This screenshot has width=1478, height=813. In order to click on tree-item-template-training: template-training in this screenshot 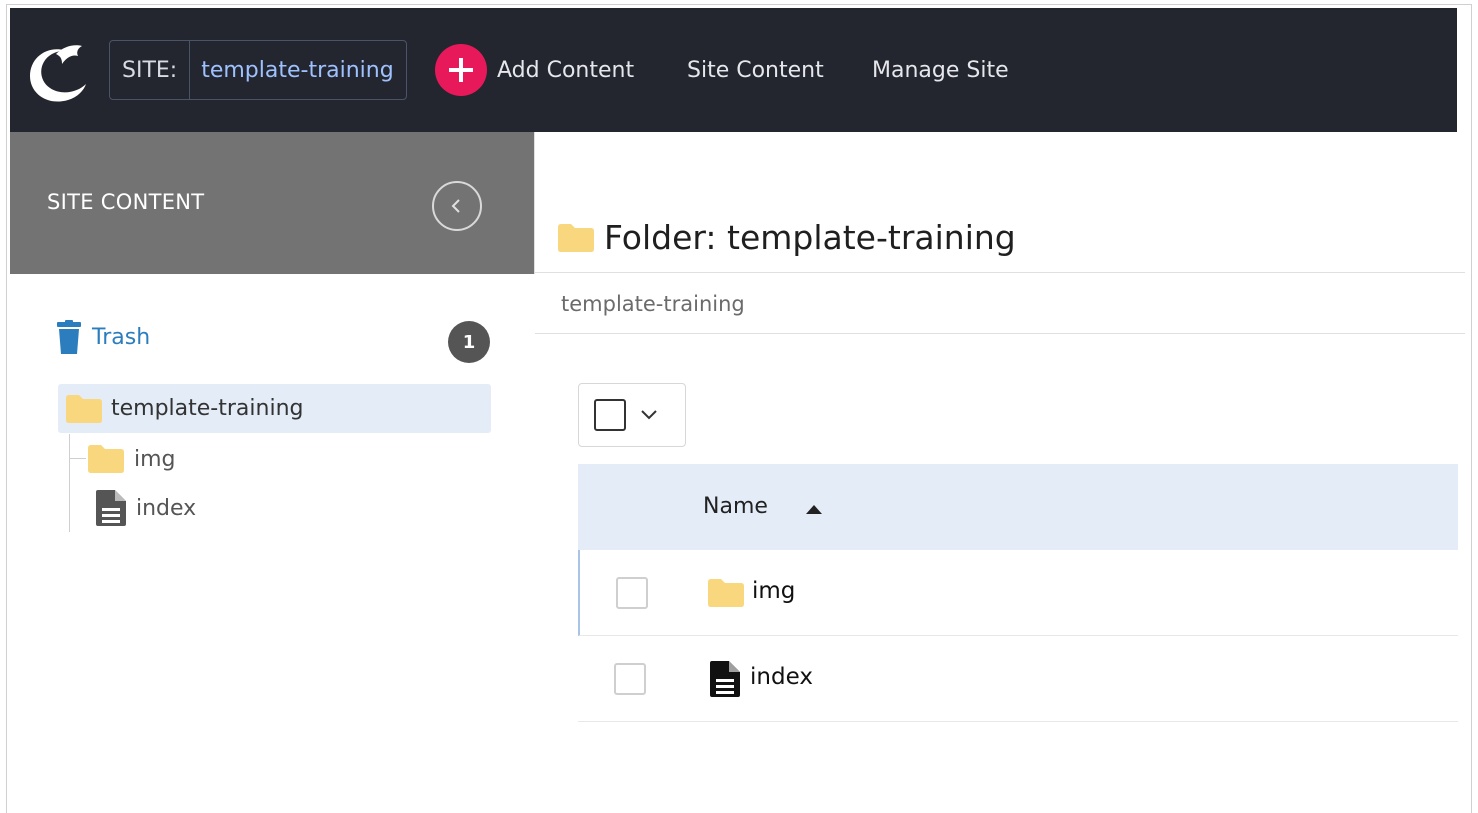, I will do `click(274, 408)`.